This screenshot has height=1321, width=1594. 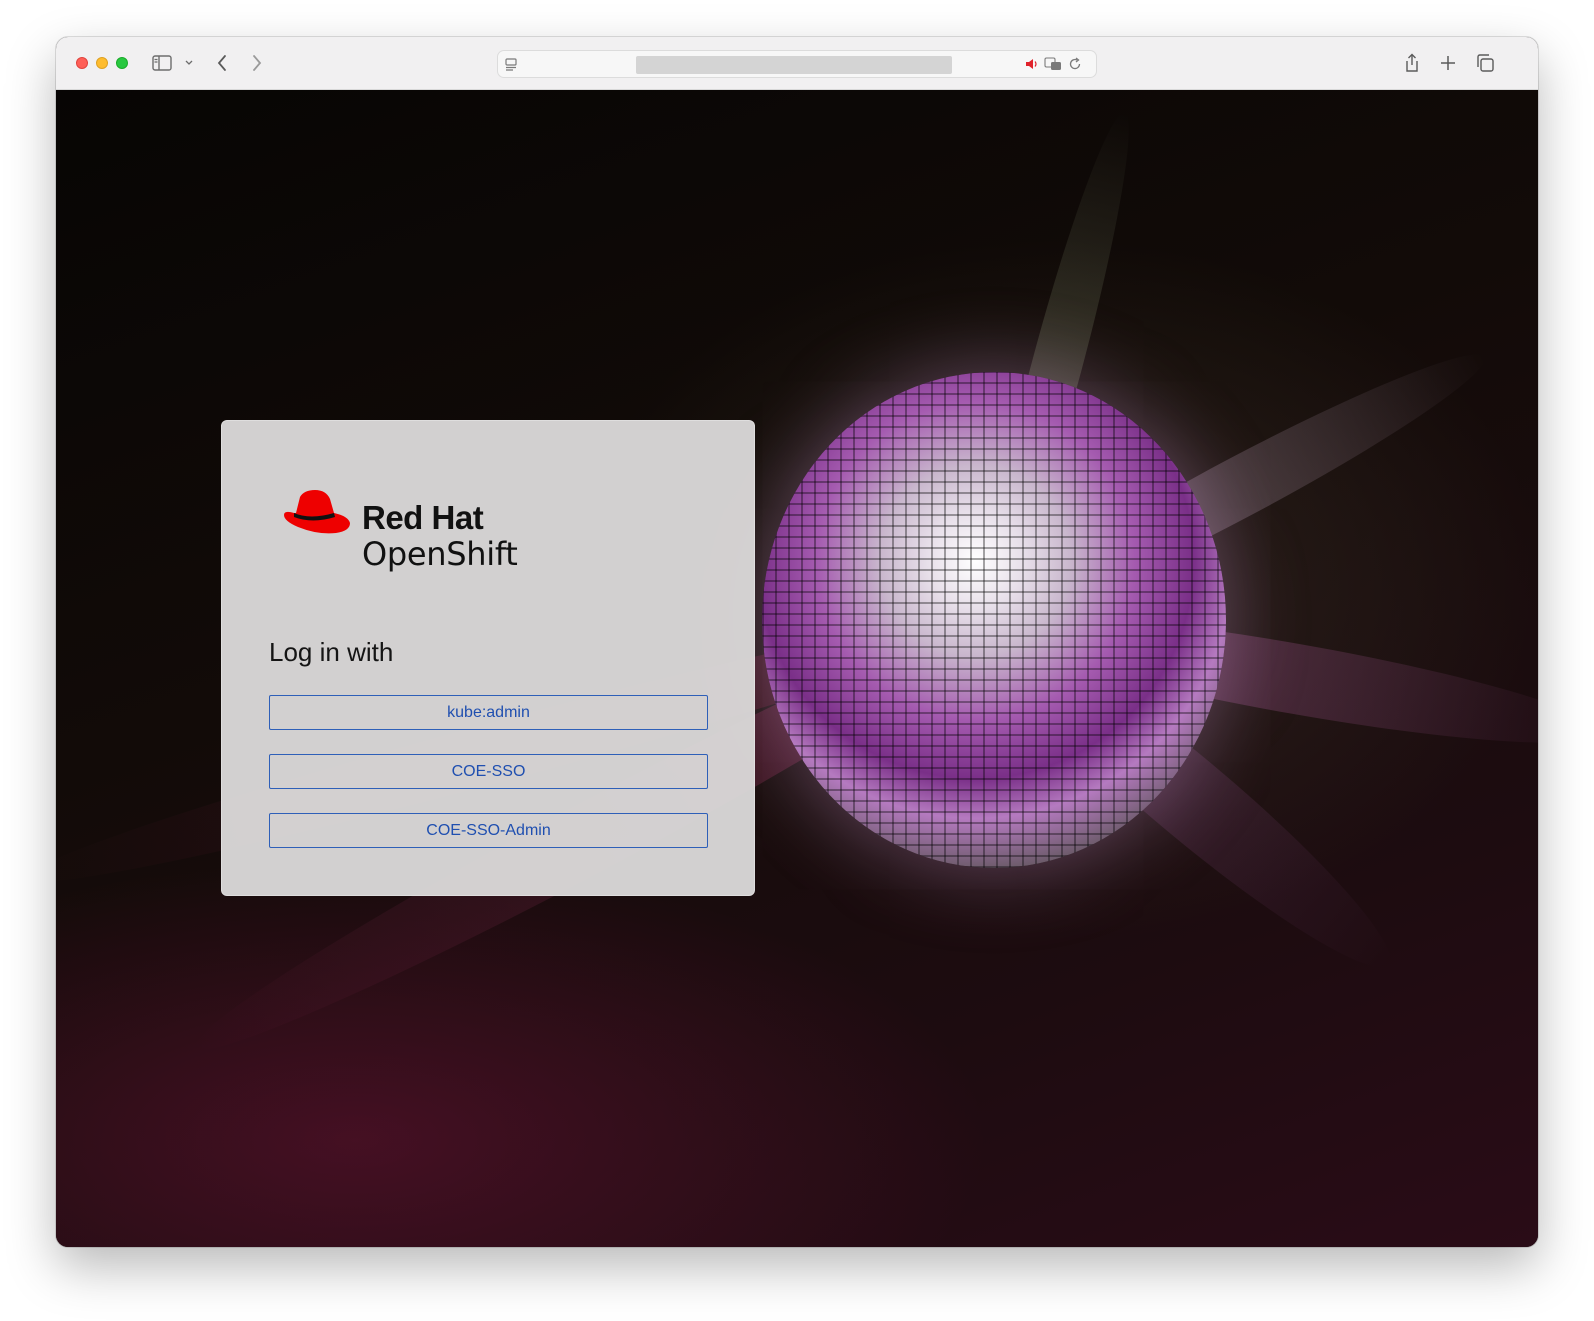 What do you see at coordinates (488, 712) in the screenshot?
I see `login-provider-kube-admin: kube:admin` at bounding box center [488, 712].